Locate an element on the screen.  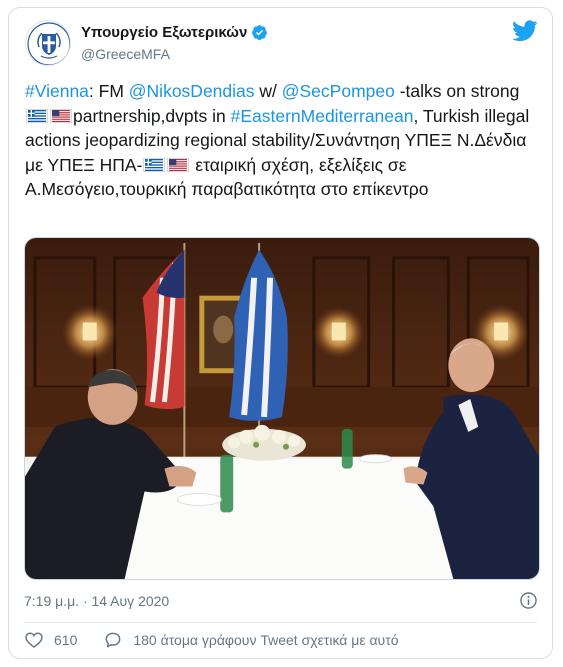
info-icon is located at coordinates (528, 600).